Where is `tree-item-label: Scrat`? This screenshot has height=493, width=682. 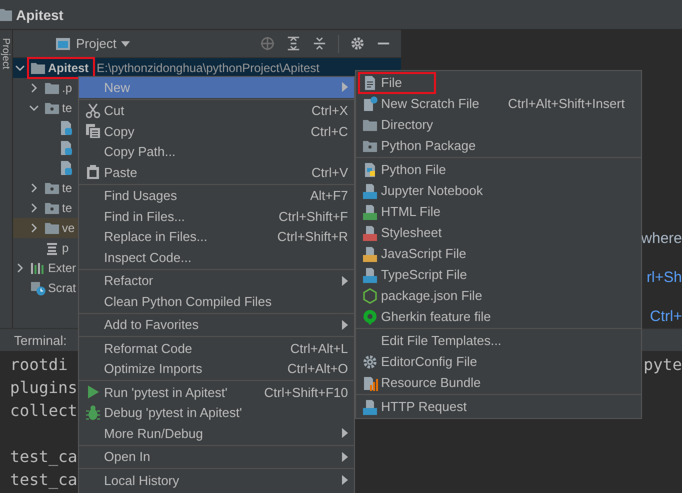
tree-item-label: Scrat is located at coordinates (62, 288).